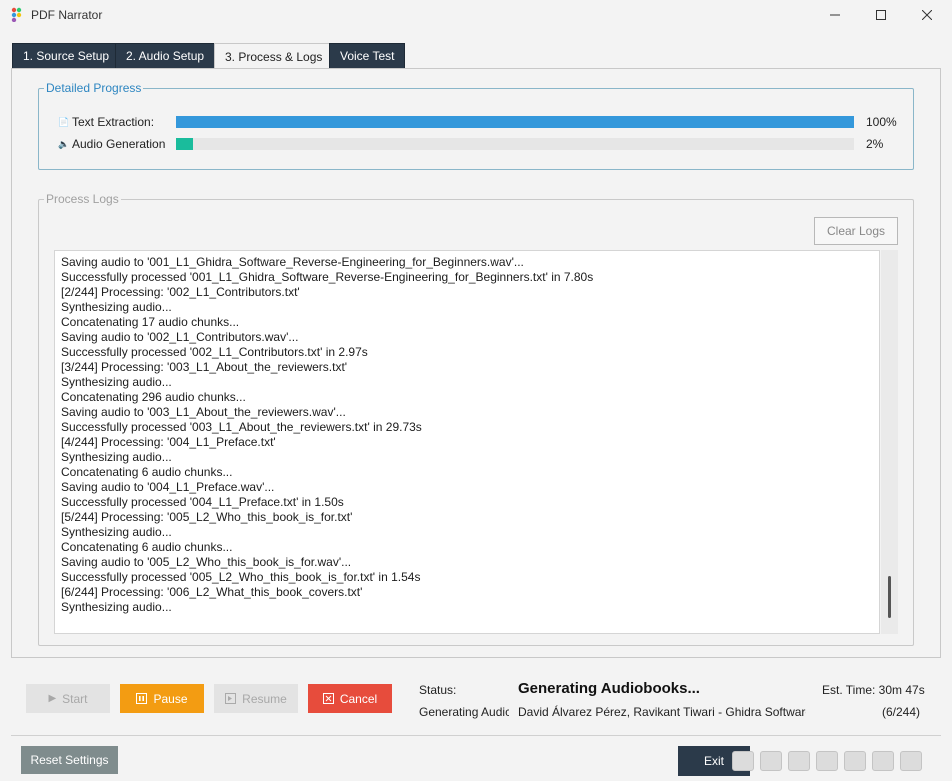 The height and width of the screenshot is (781, 952). I want to click on reset-settings-button: Reset Settings, so click(69, 760).